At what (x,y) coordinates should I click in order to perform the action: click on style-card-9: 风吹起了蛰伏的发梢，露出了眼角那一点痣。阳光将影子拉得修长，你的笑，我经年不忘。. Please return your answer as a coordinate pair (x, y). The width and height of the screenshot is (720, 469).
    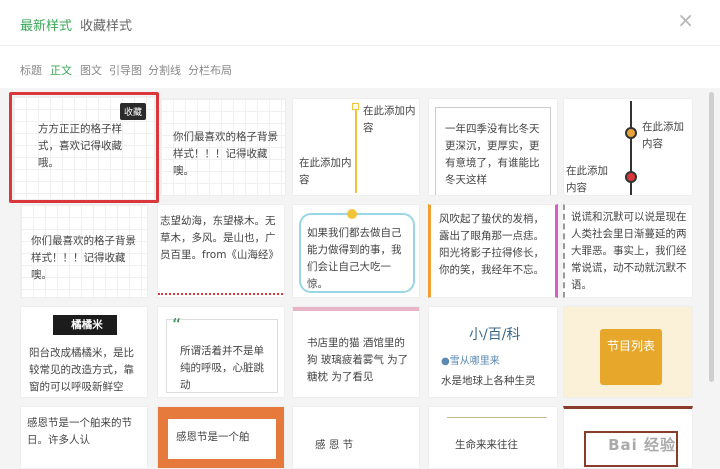
    Looking at the image, I should click on (493, 251).